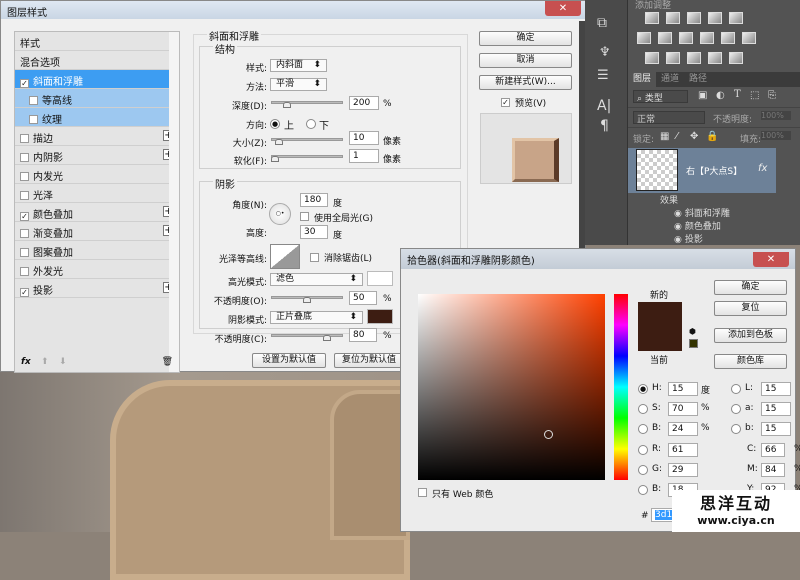 This screenshot has width=800, height=580. What do you see at coordinates (363, 298) in the screenshot?
I see `highlight-opacity-input: 50` at bounding box center [363, 298].